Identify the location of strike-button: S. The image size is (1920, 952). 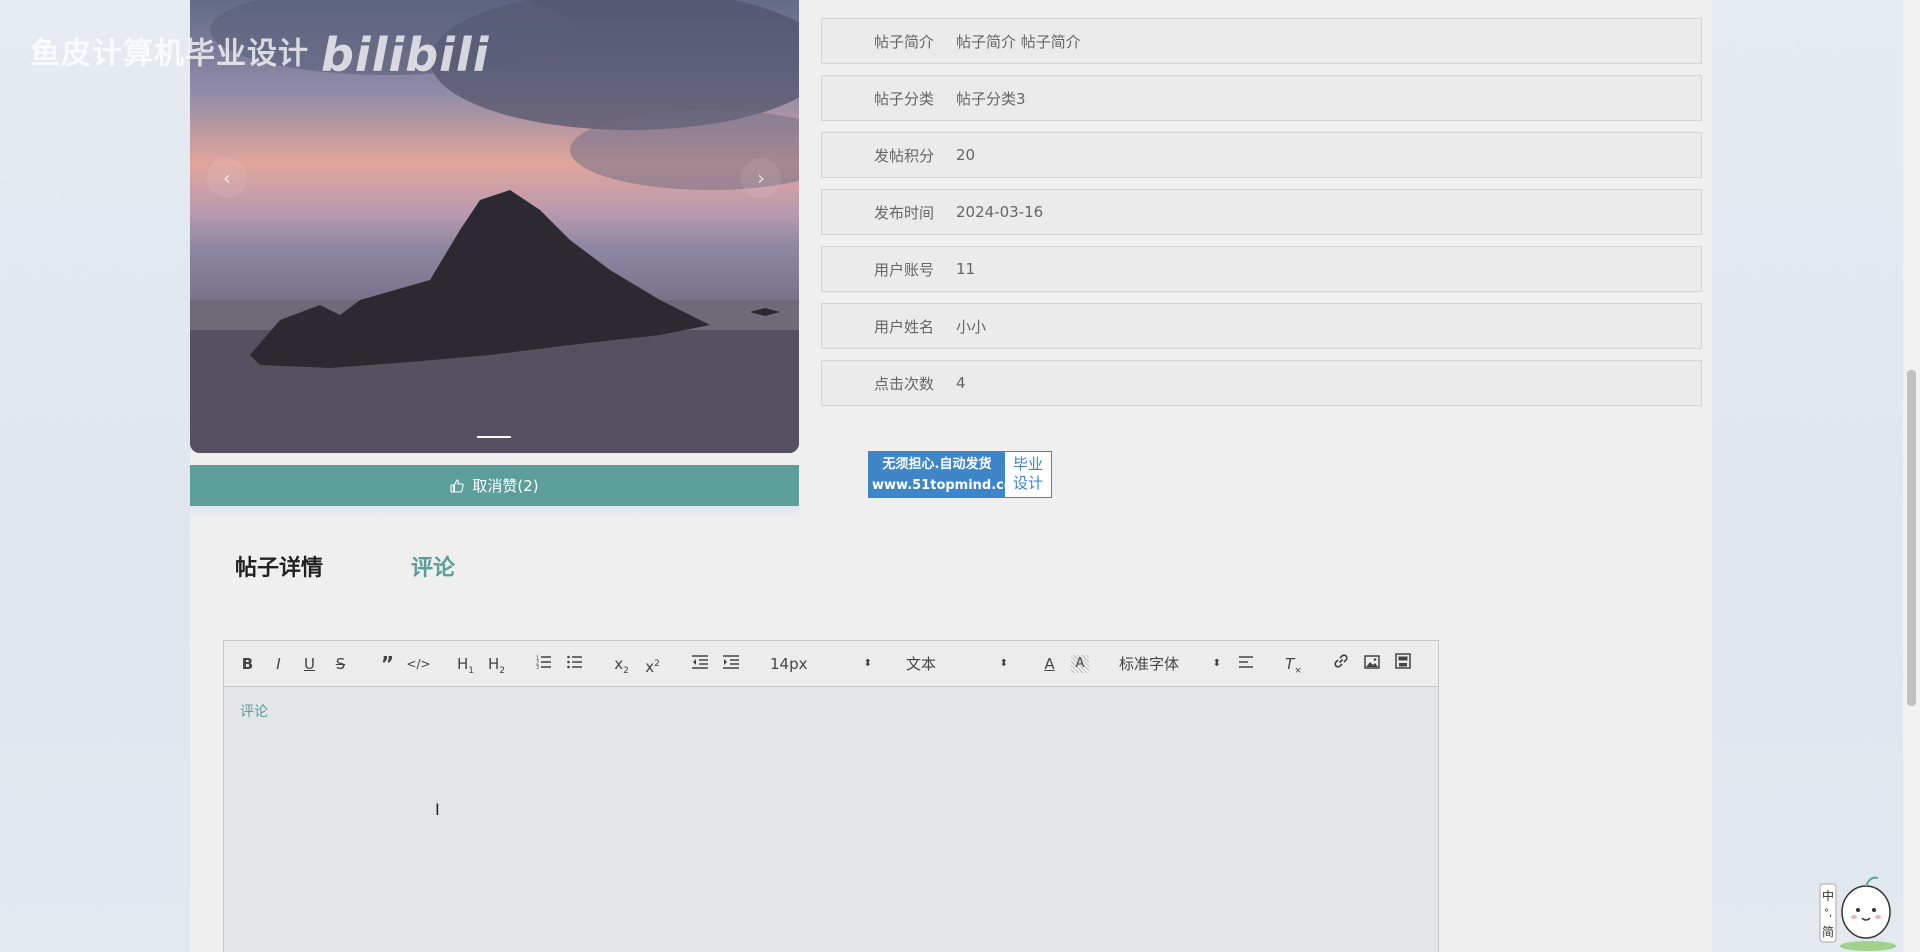
(340, 664).